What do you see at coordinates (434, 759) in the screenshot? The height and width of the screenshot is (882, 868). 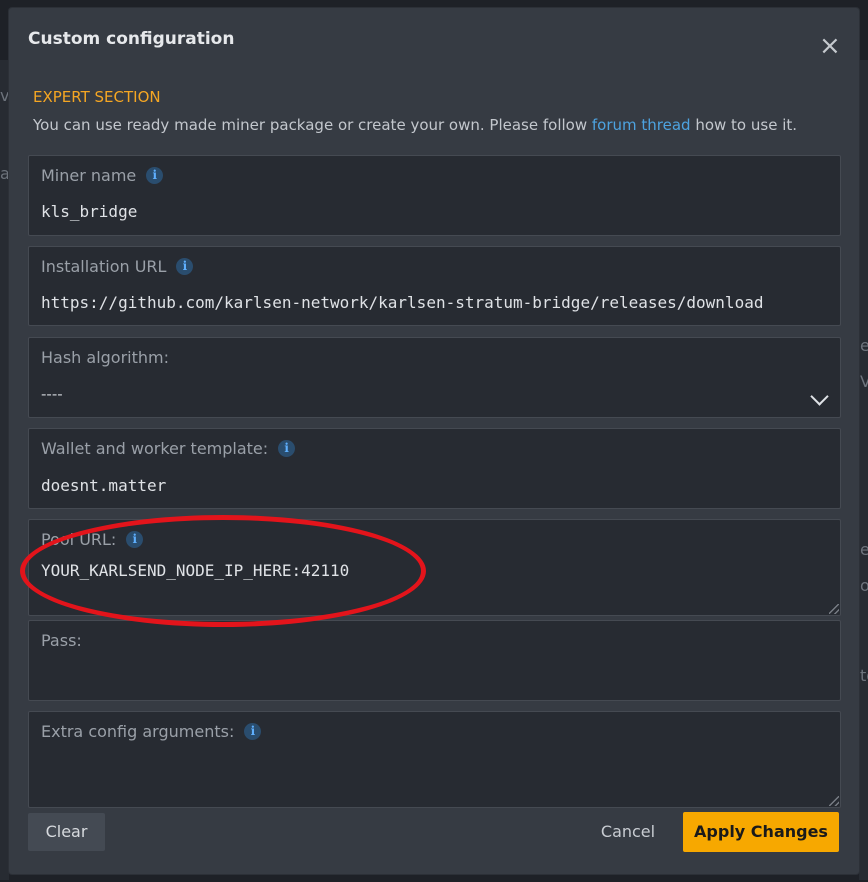 I see `extra-config-field: Extra config arguments: i` at bounding box center [434, 759].